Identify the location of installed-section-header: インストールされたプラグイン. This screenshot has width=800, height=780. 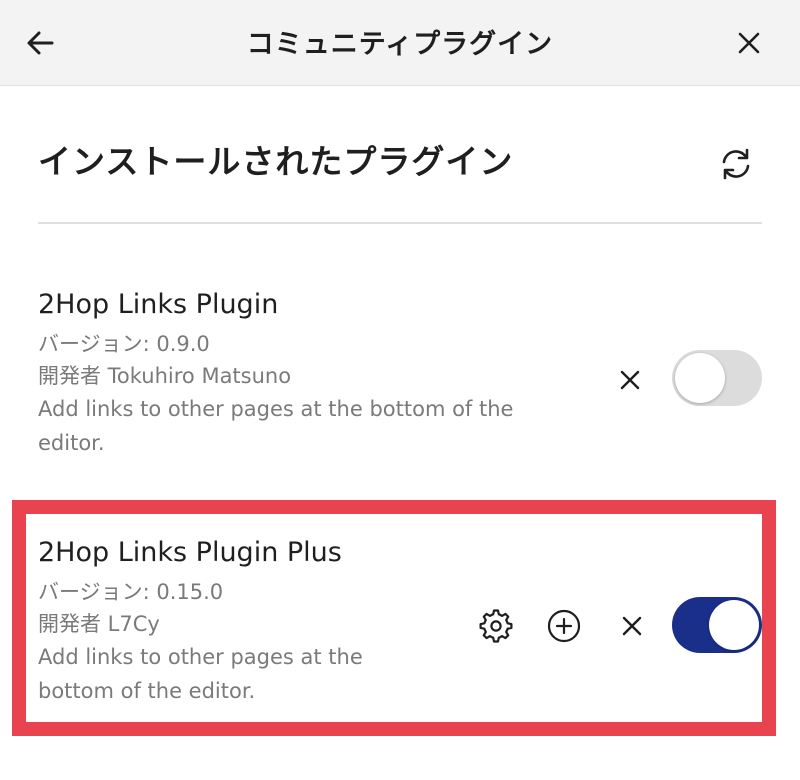
(400, 162).